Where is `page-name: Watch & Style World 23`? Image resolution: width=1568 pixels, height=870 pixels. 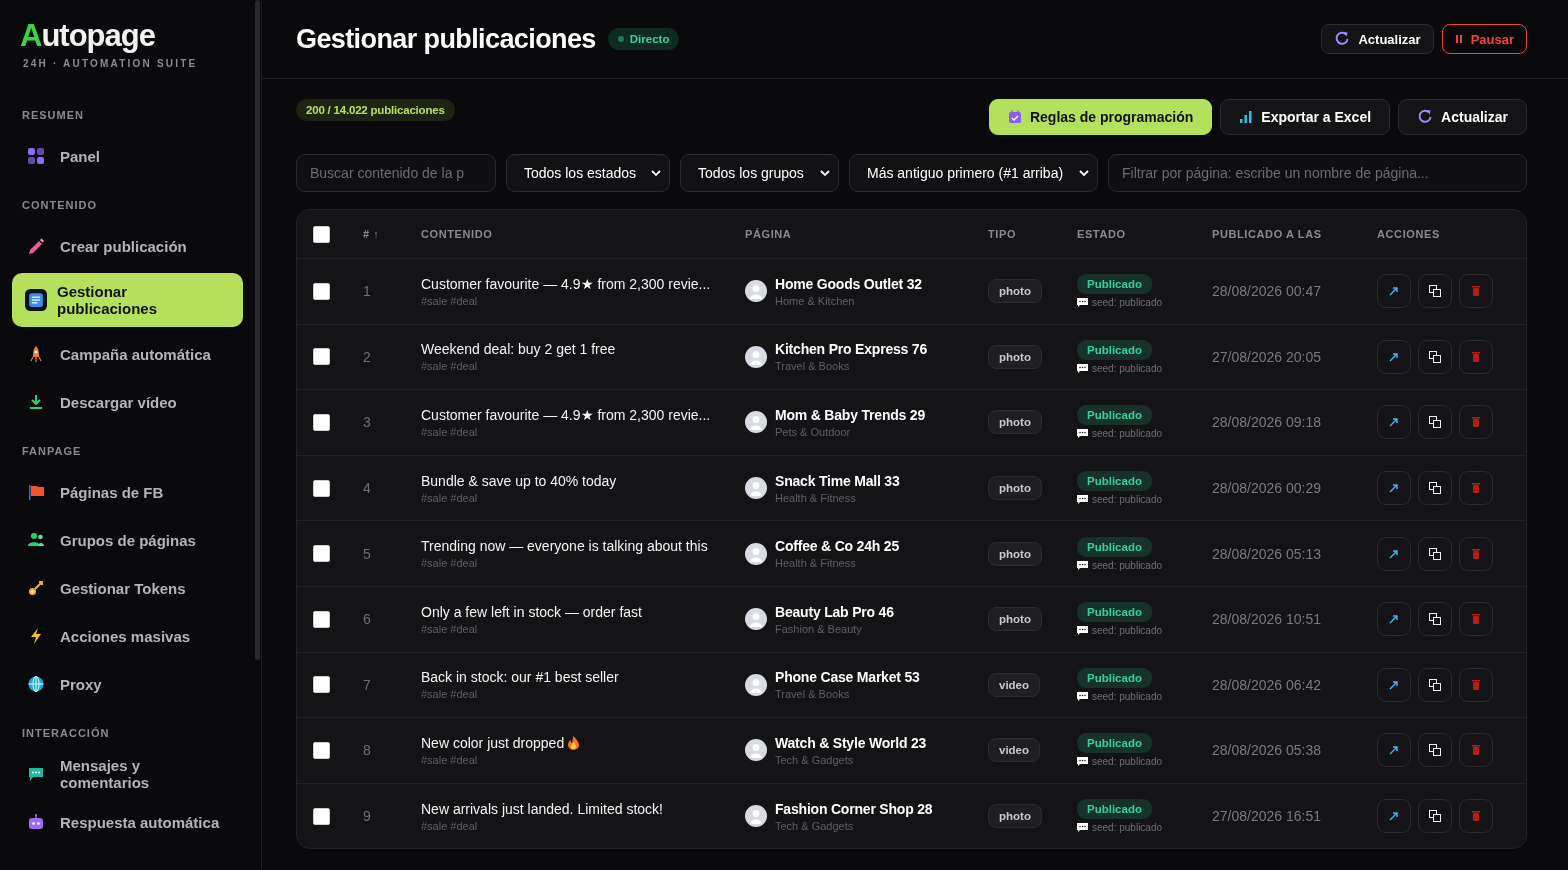 page-name: Watch & Style World 23 is located at coordinates (851, 742).